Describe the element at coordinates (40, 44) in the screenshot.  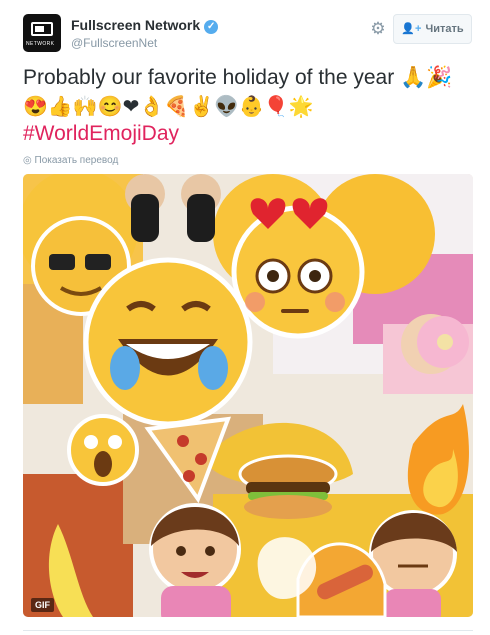
I see `avatar-text: NETWORK` at that location.